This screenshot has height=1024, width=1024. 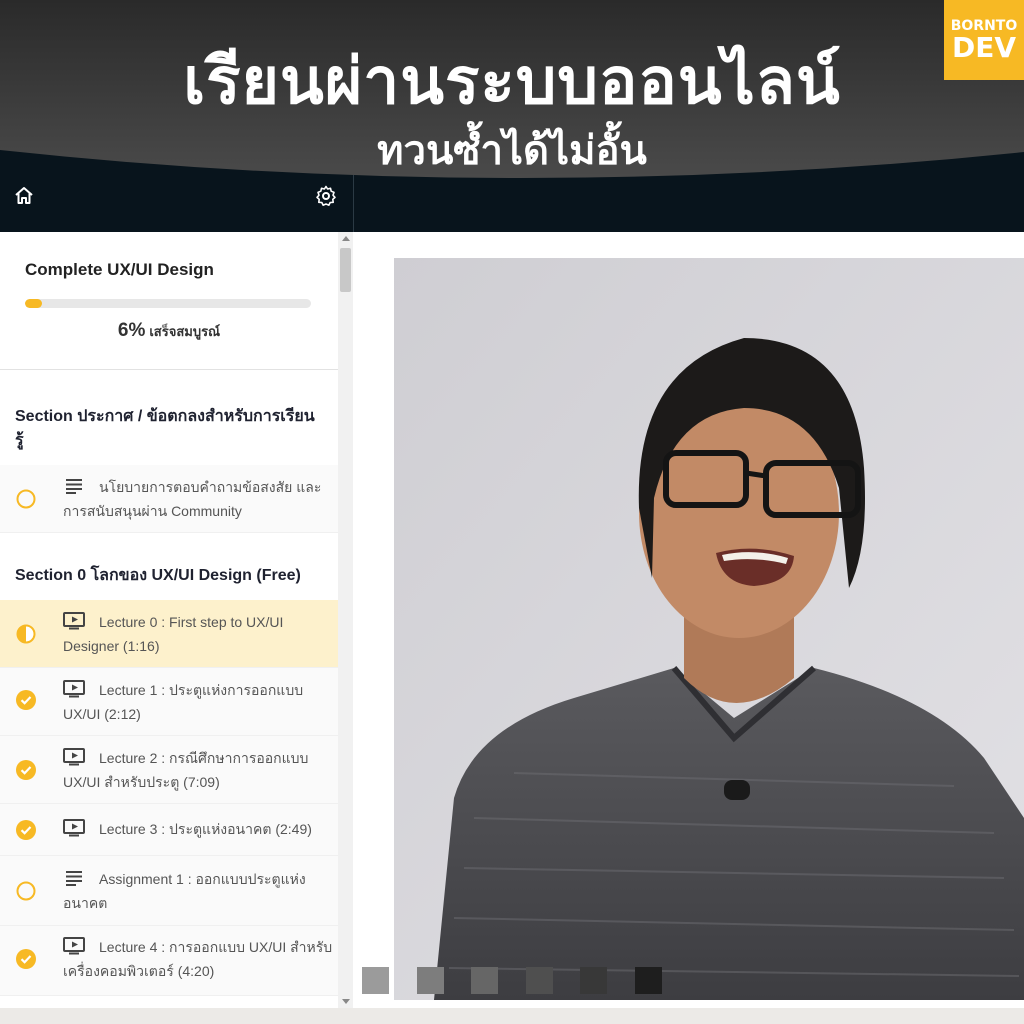 I want to click on list-item: Lecture 3 : ประตูแห่งอนาคต (2:49), so click(x=169, y=830).